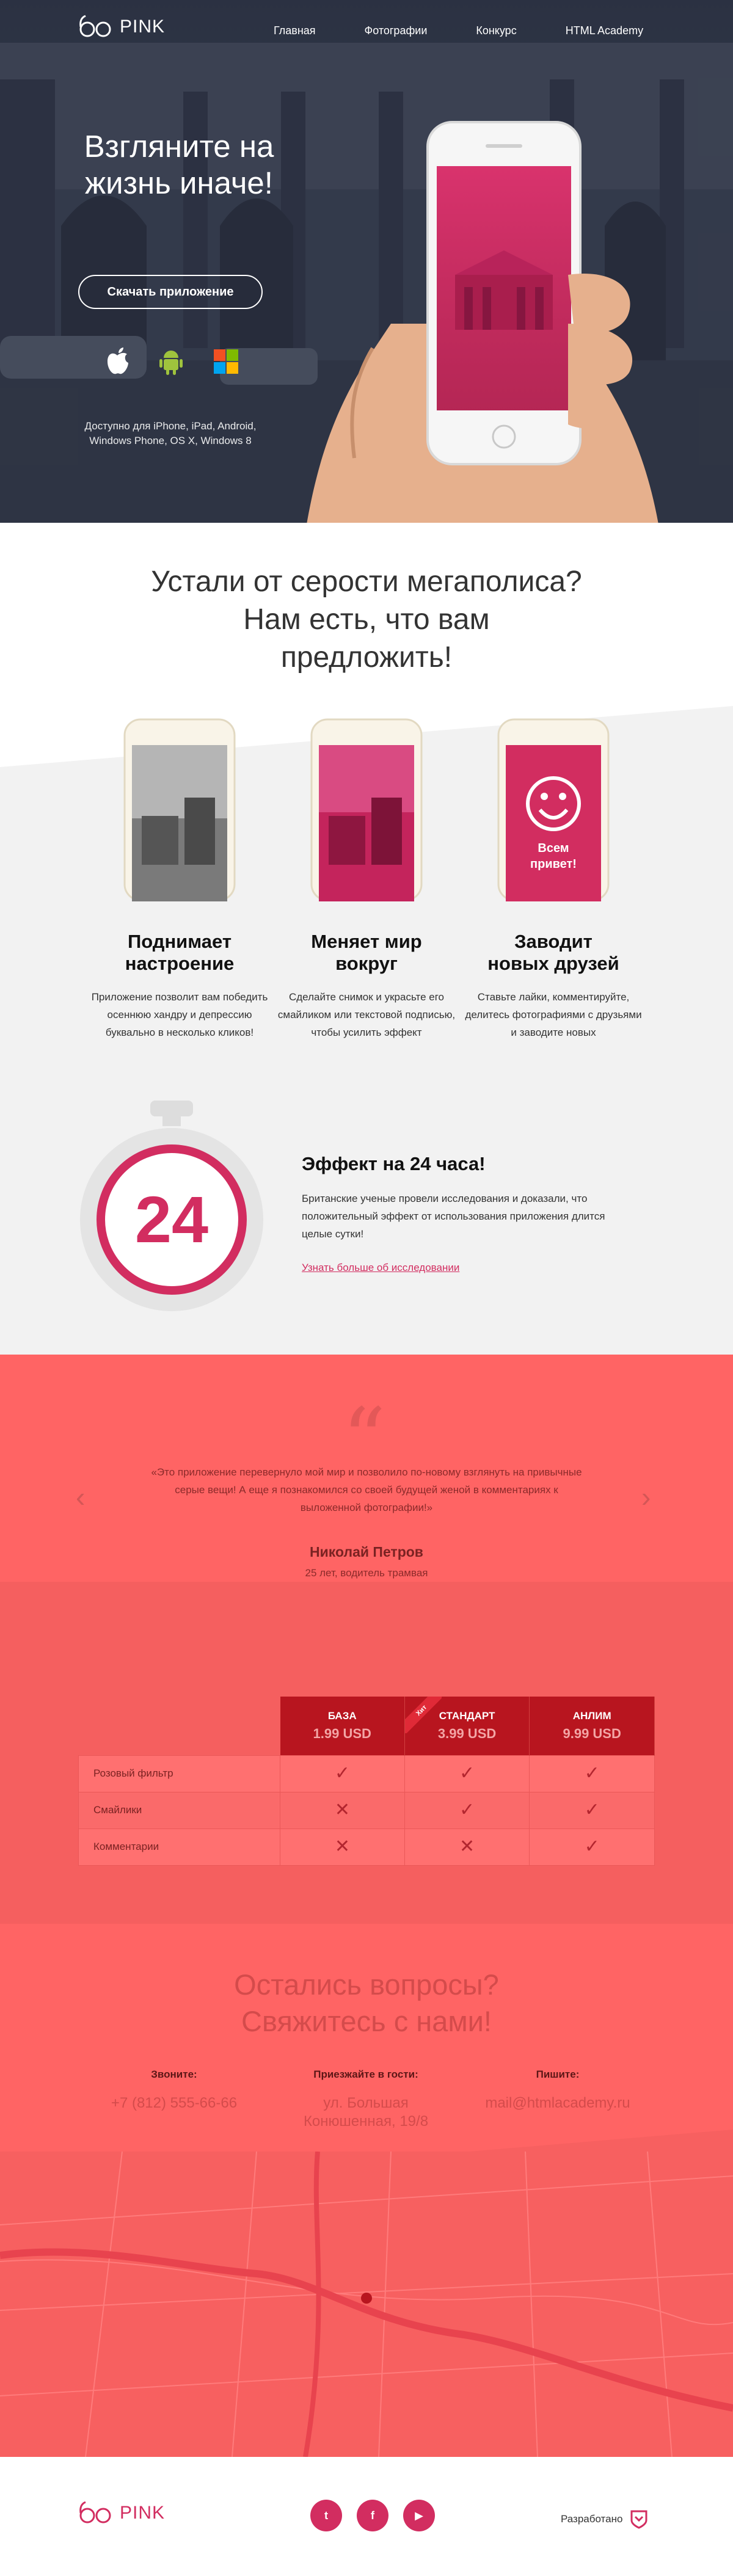 This screenshot has width=733, height=2576. Describe the element at coordinates (366, 2112) in the screenshot. I see `contact-address-value: ул. Большая Конюшенная, 19/8` at that location.